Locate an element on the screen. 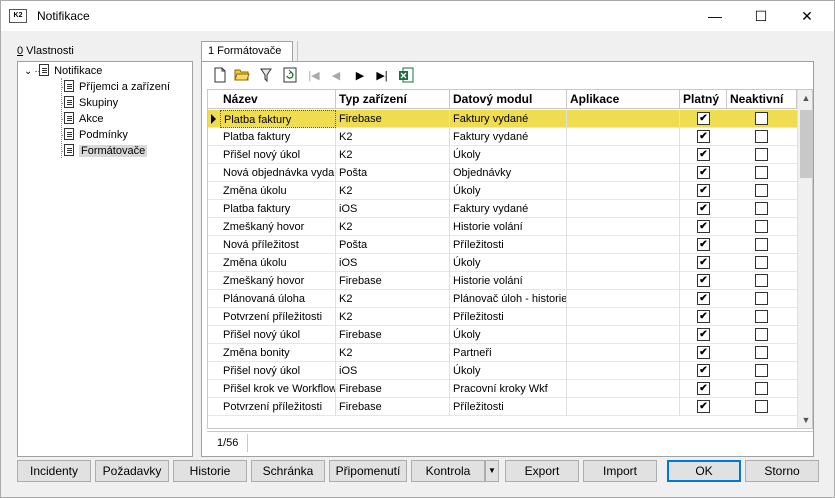 The image size is (835, 498). ok-button: OK is located at coordinates (704, 471).